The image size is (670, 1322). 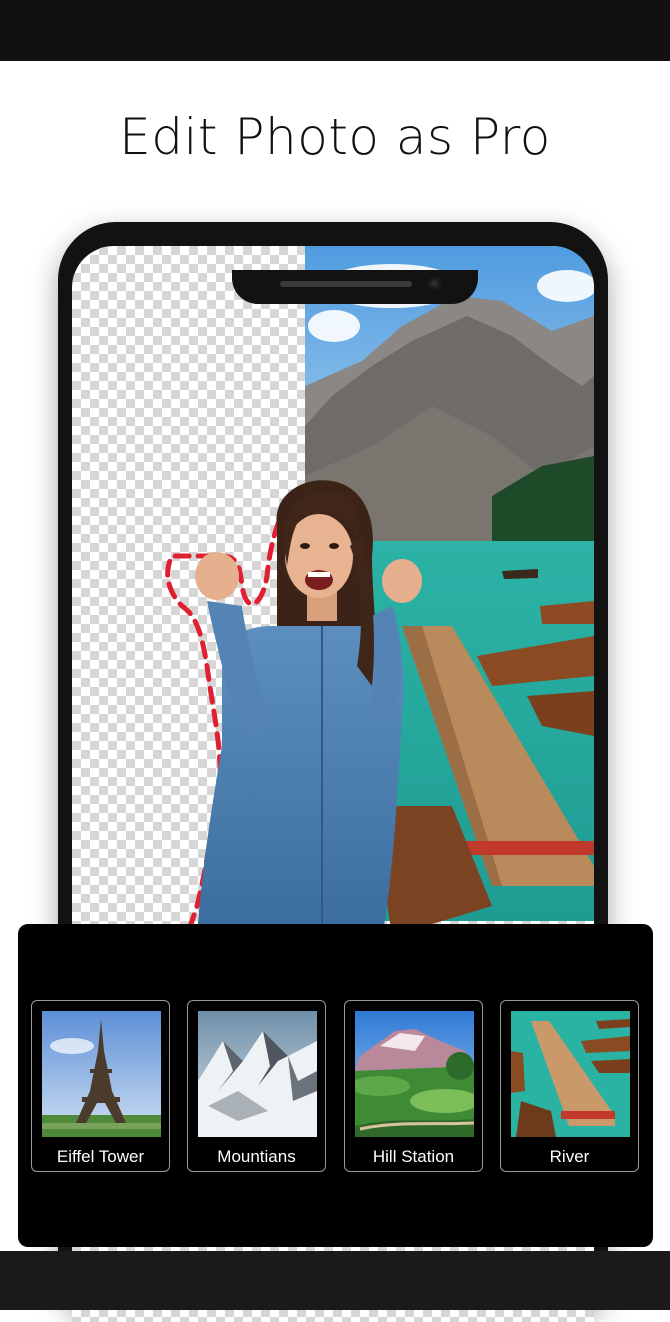 What do you see at coordinates (100, 1156) in the screenshot?
I see `category-label: Eiffel Tower` at bounding box center [100, 1156].